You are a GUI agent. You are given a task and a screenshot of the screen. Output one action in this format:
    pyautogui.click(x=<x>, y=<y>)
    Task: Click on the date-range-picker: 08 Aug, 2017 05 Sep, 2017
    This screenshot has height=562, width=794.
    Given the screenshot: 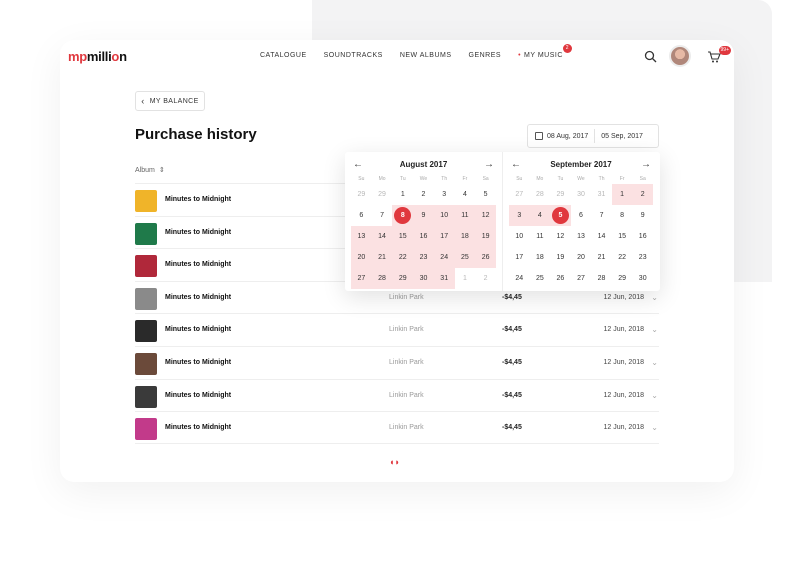 What is the action you would take?
    pyautogui.click(x=593, y=136)
    